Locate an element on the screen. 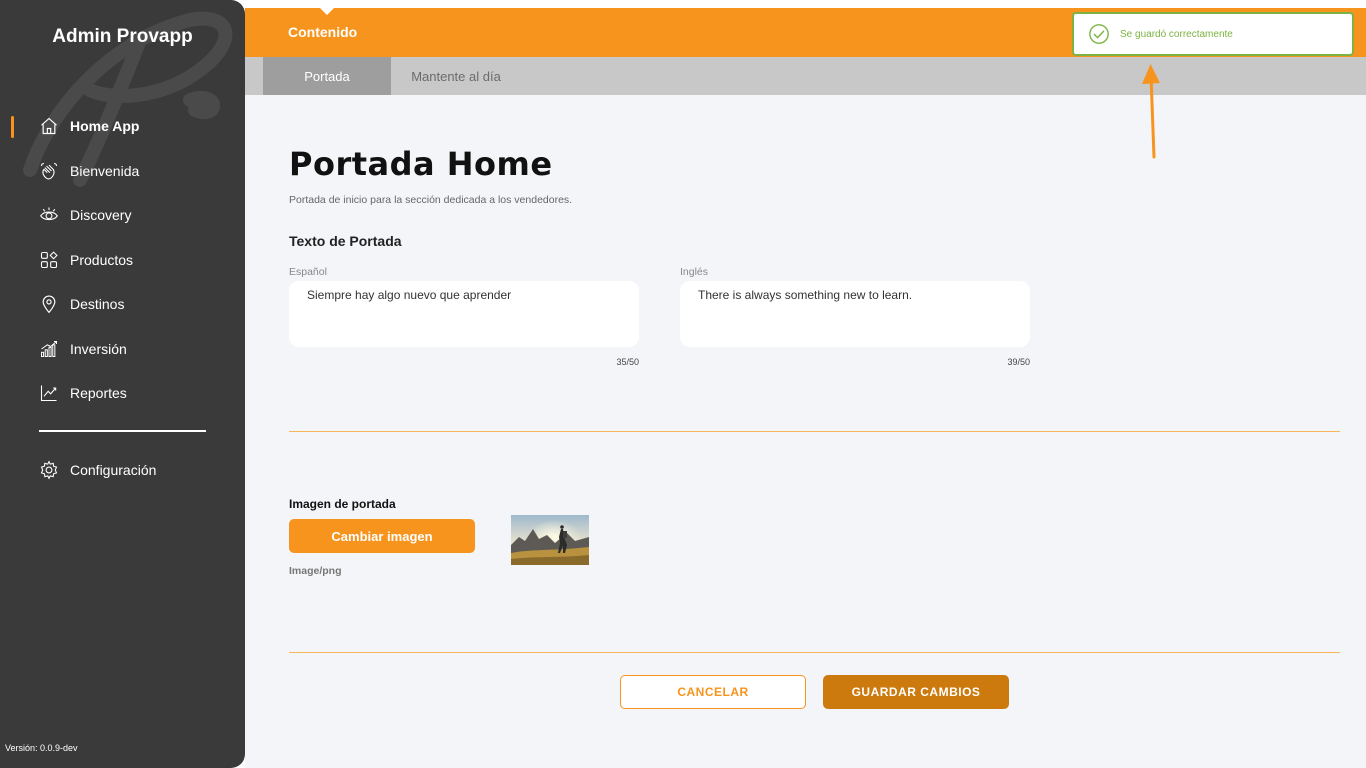 The height and width of the screenshot is (768, 1366). sidebar-config-group: Configuración is located at coordinates (122, 470).